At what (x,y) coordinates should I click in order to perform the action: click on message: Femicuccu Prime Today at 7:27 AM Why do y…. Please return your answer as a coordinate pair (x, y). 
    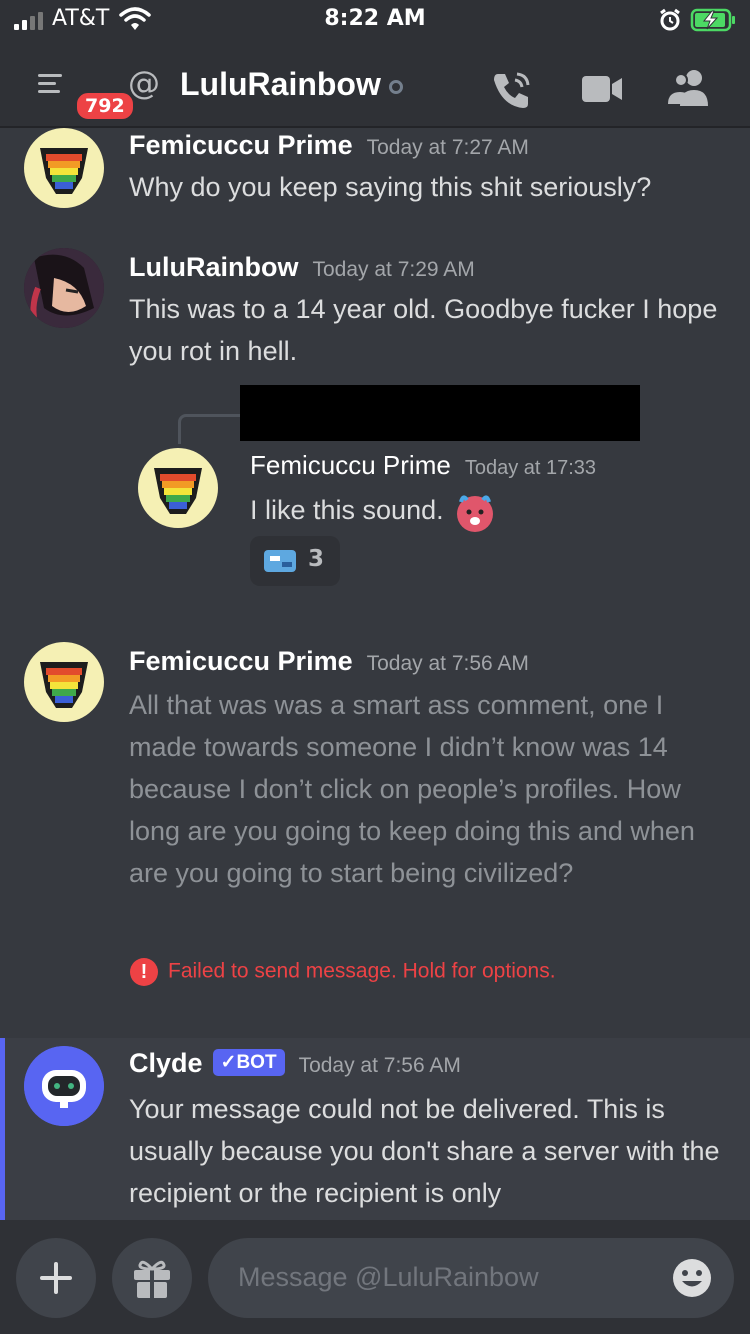
    Looking at the image, I should click on (375, 169).